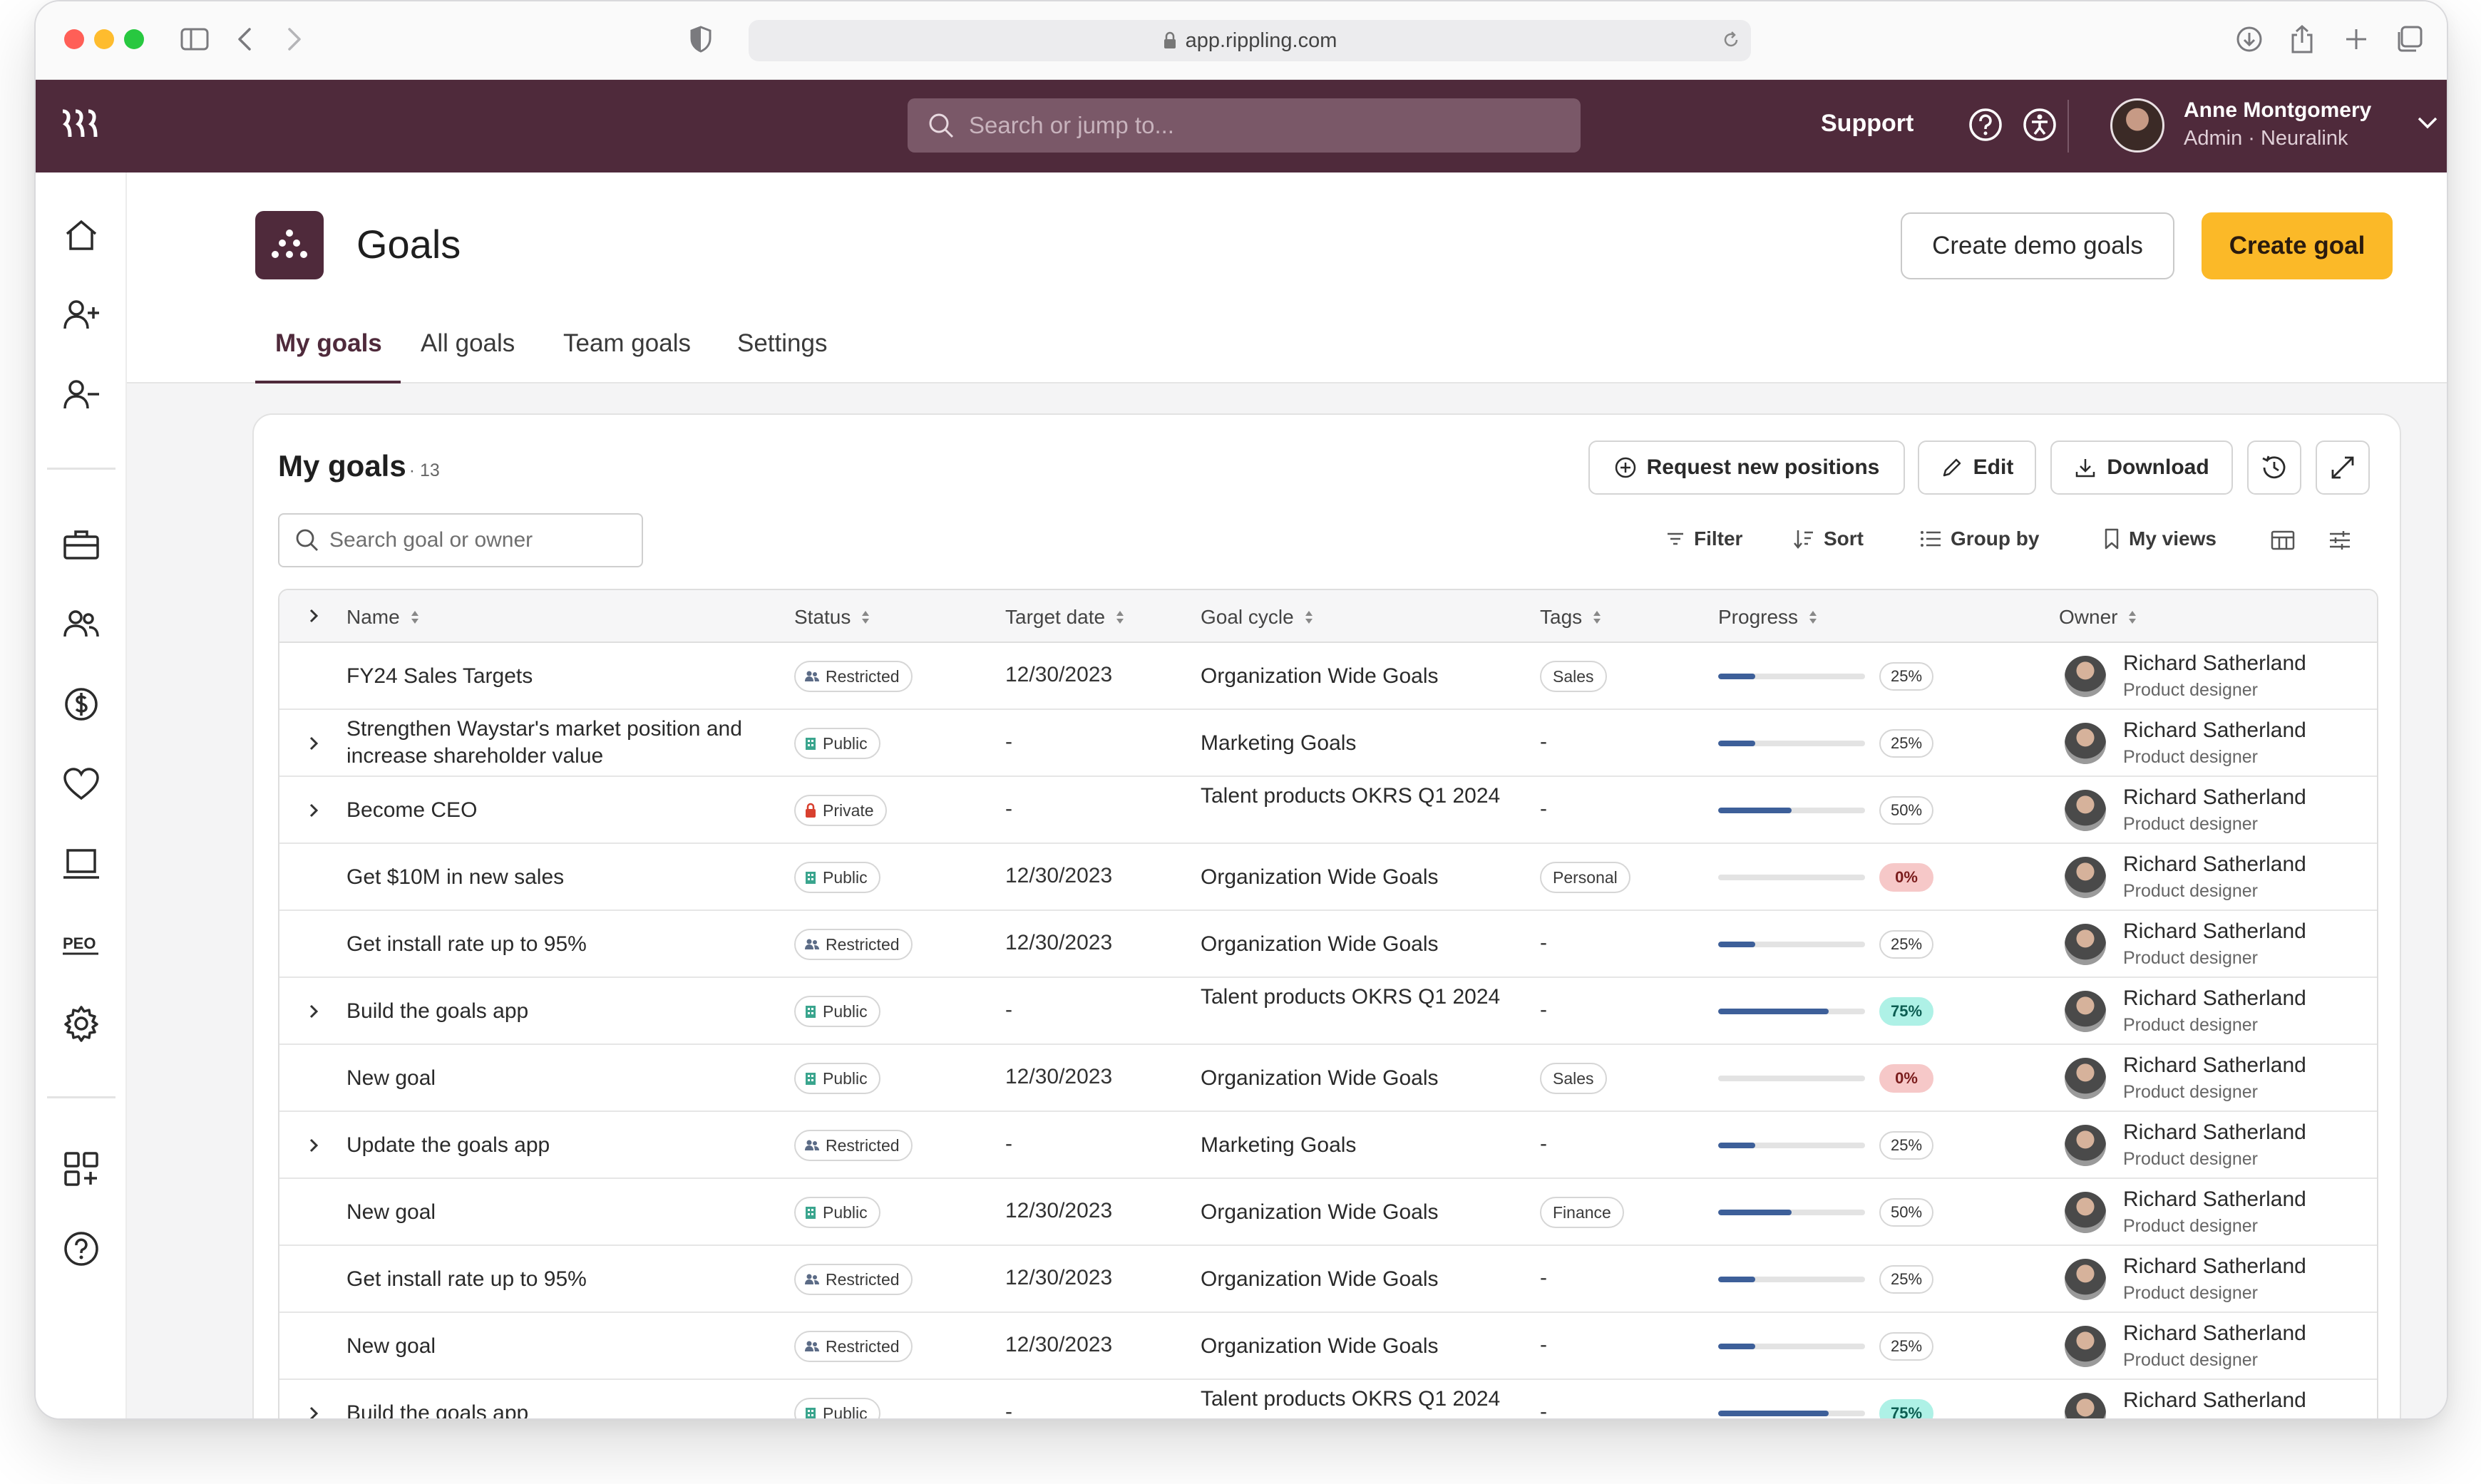 Image resolution: width=2481 pixels, height=1484 pixels. I want to click on history-button, so click(2274, 468).